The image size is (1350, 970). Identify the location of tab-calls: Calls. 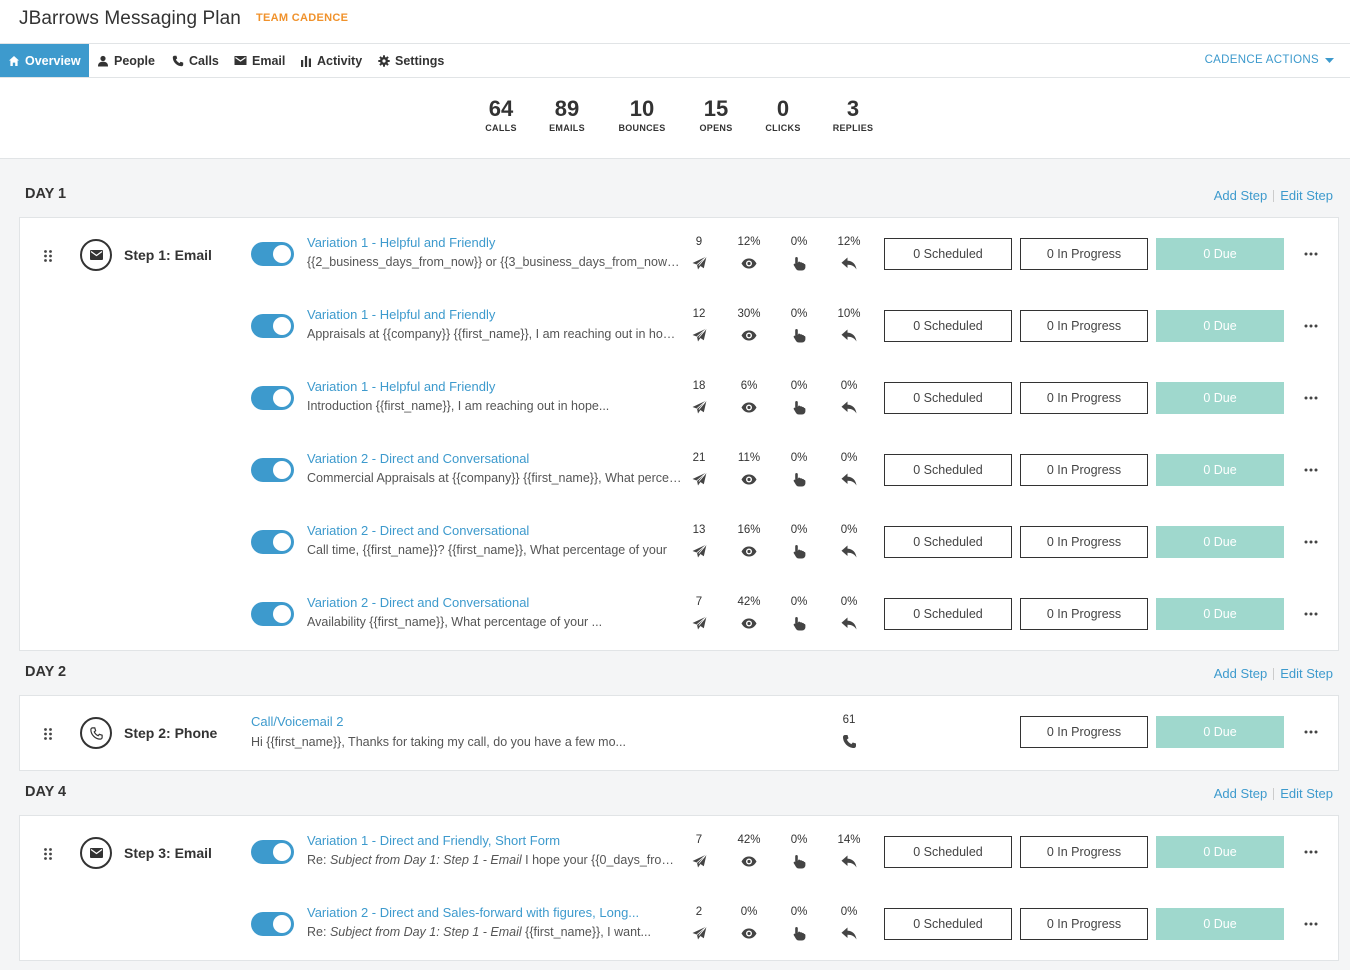
(195, 60).